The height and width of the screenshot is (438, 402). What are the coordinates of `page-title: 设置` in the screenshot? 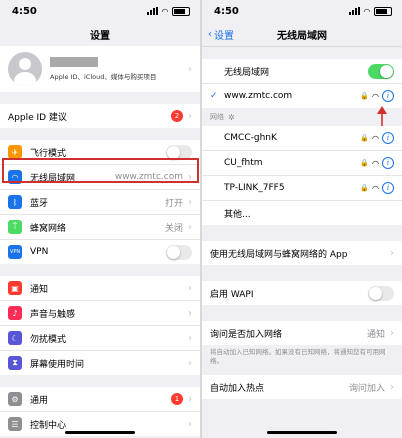 It's located at (100, 36).